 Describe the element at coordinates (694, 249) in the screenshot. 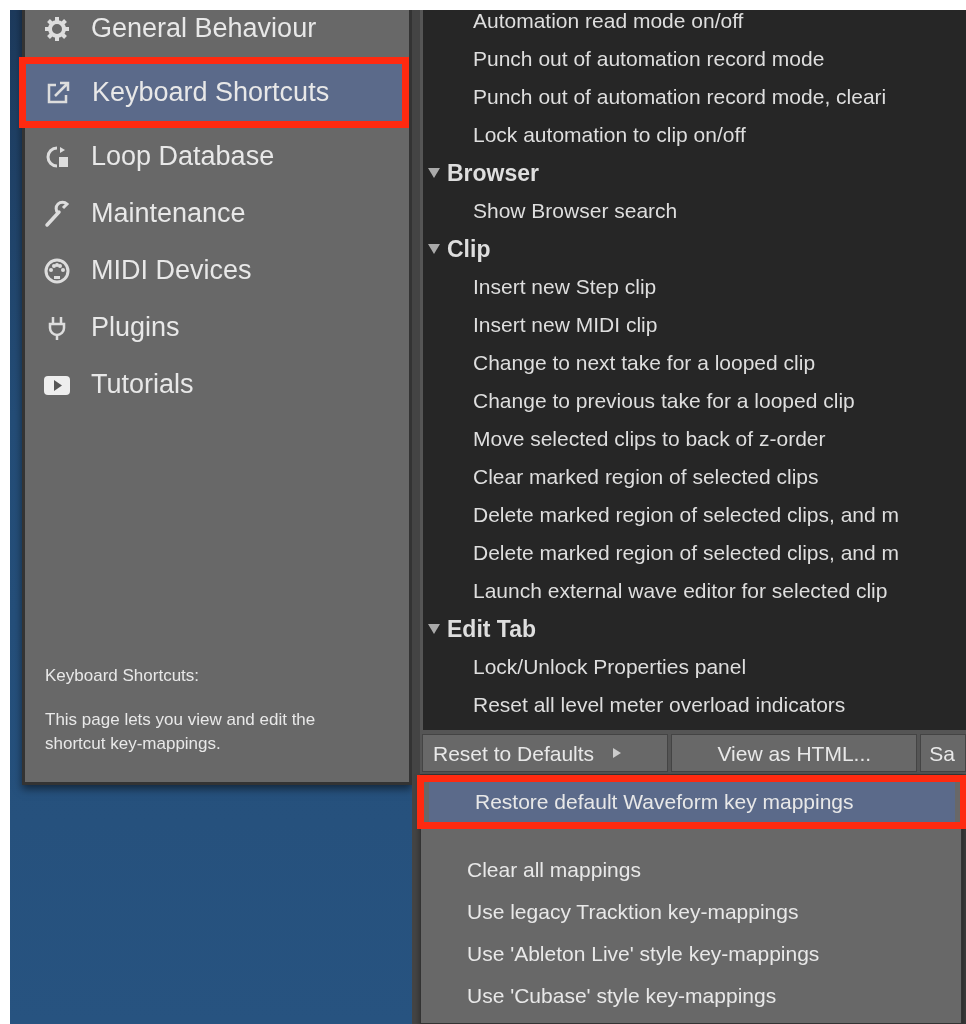

I see `group-header: Clip` at that location.